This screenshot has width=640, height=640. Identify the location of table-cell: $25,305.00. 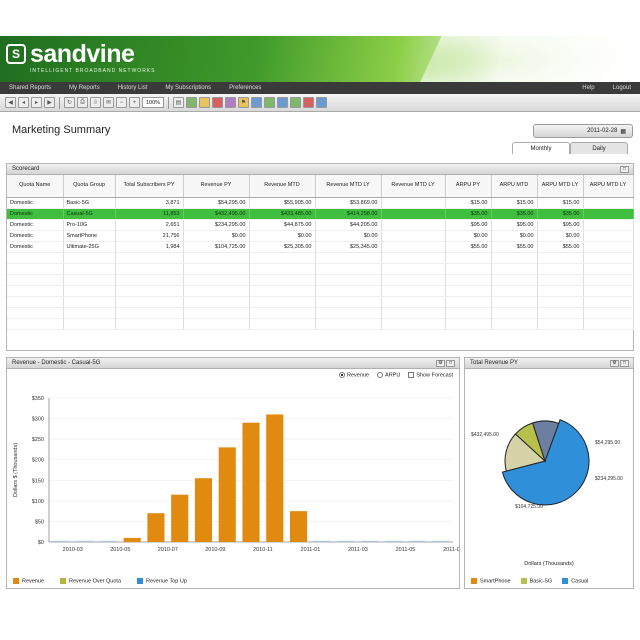
(282, 247).